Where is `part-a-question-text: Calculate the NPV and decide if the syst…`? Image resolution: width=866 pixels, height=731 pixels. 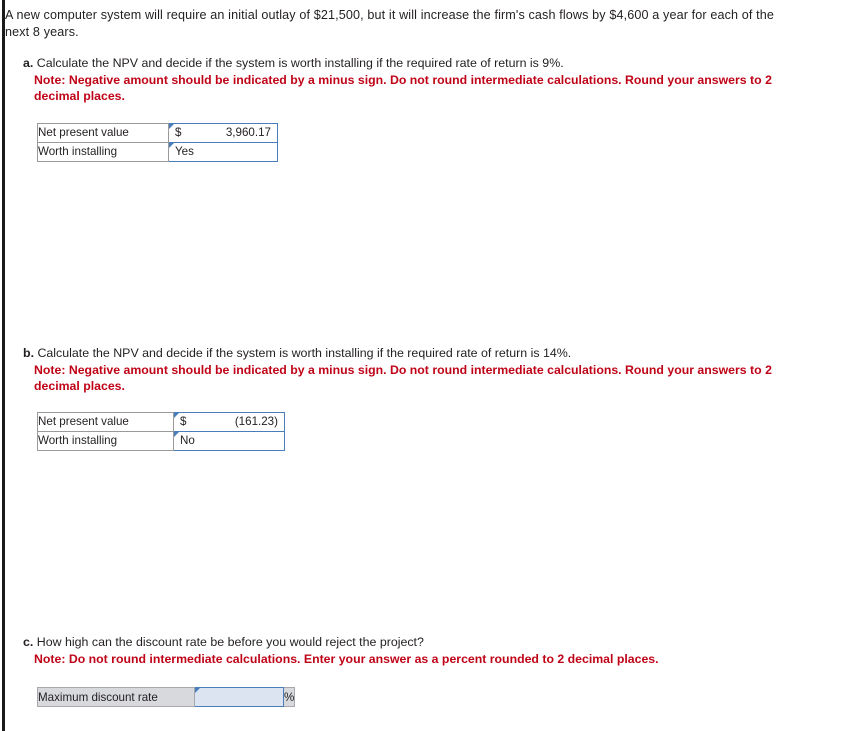
part-a-question-text: Calculate the NPV and decide if the syst… is located at coordinates (300, 63).